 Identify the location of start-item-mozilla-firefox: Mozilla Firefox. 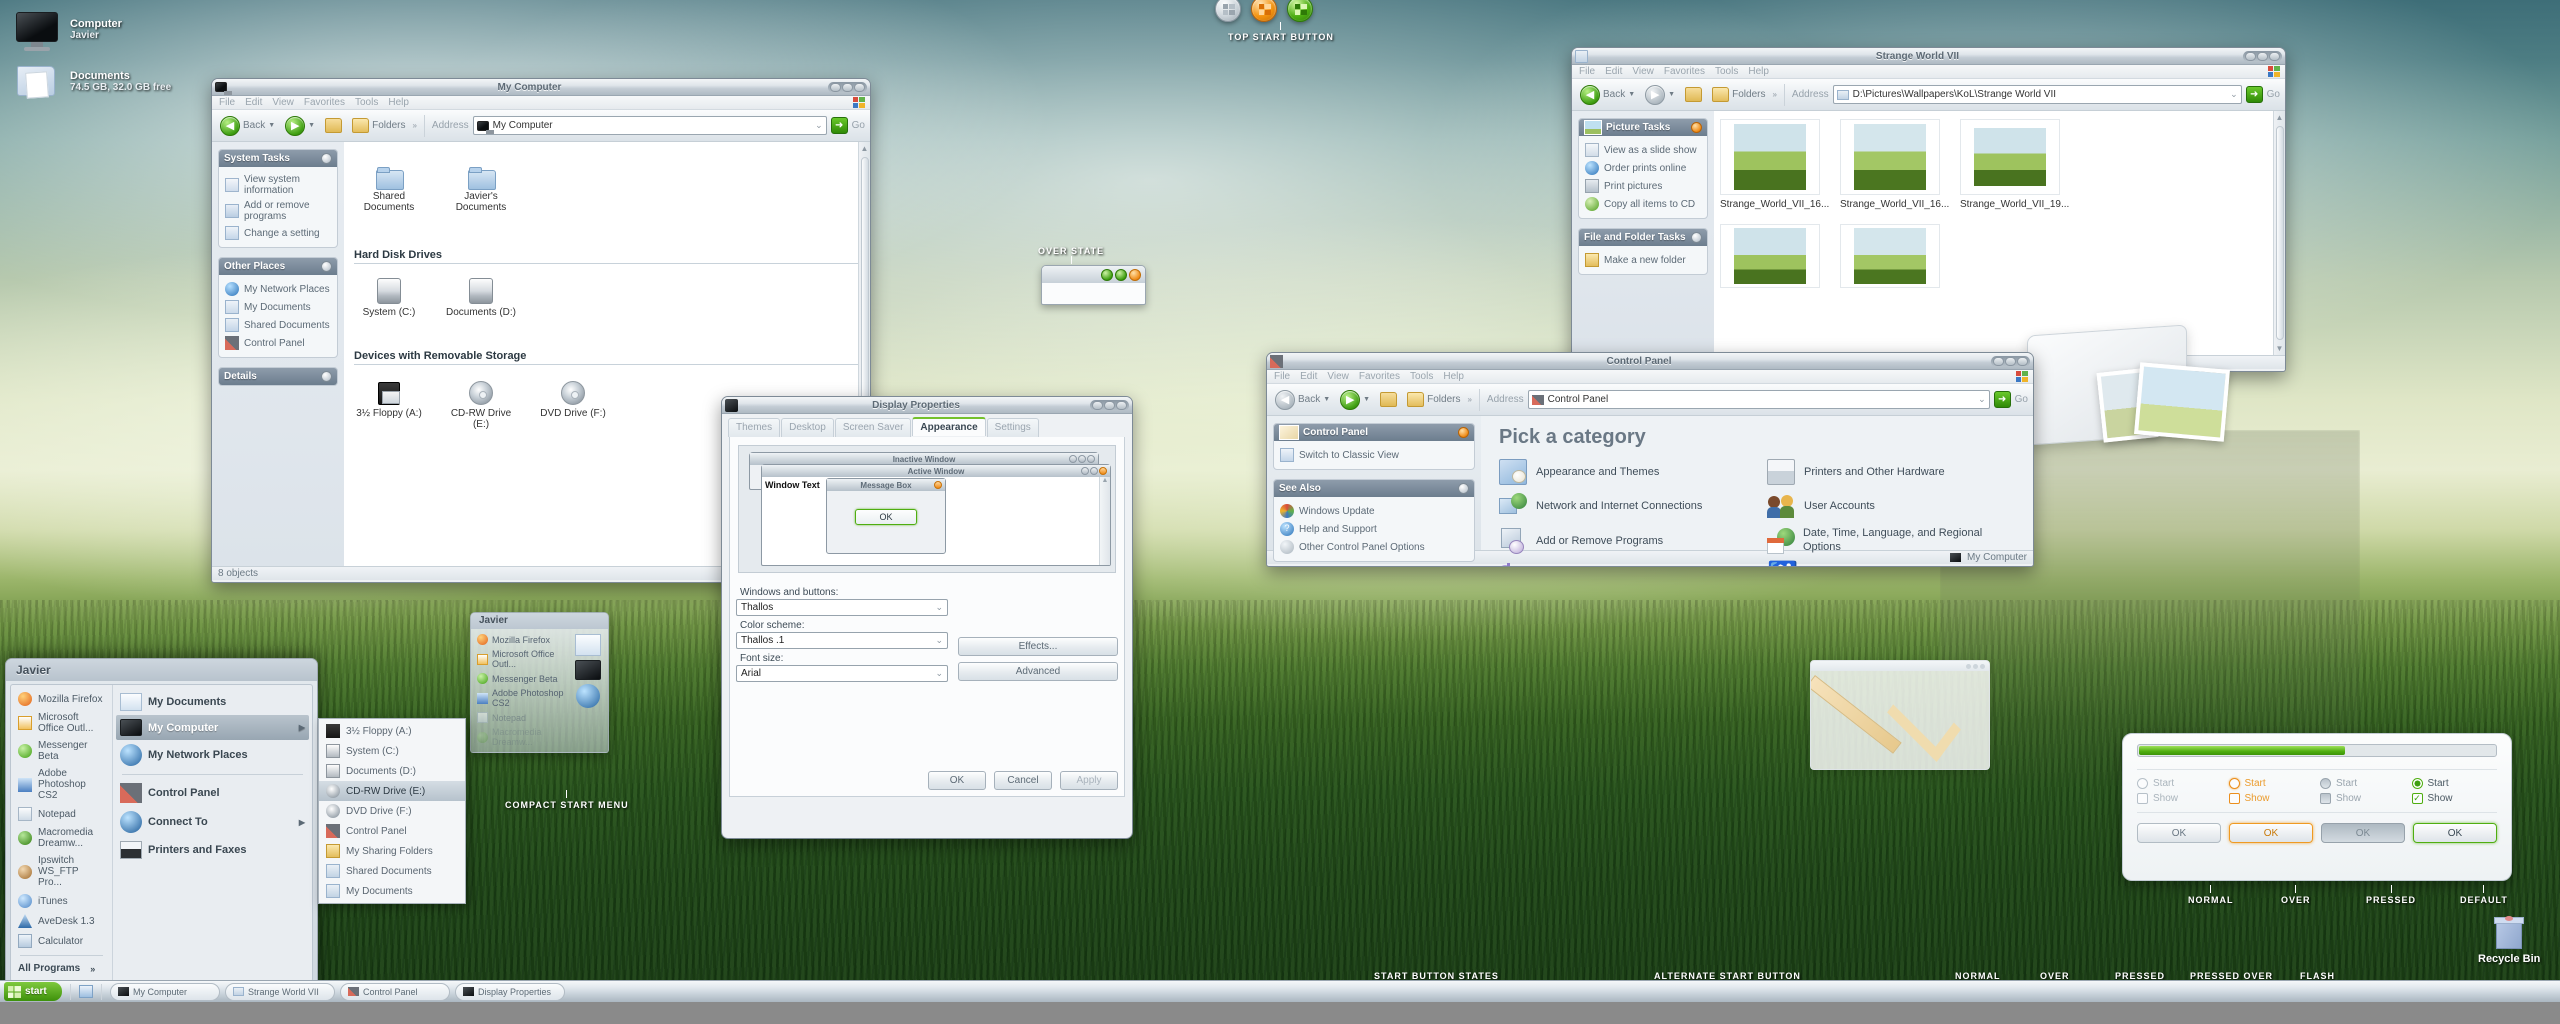
(61, 699).